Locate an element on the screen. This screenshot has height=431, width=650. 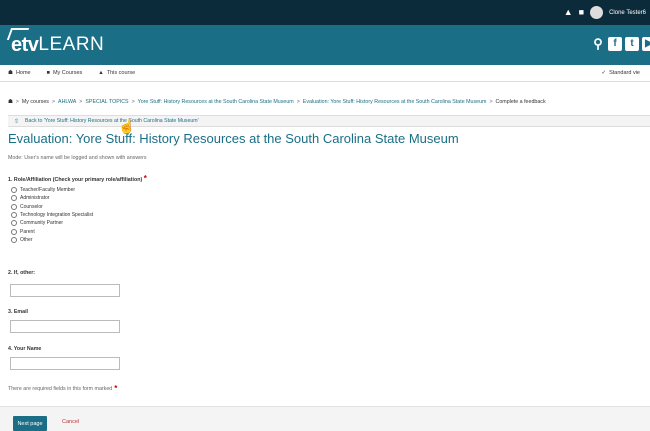
chat-icon: ■ is located at coordinates (581, 12).